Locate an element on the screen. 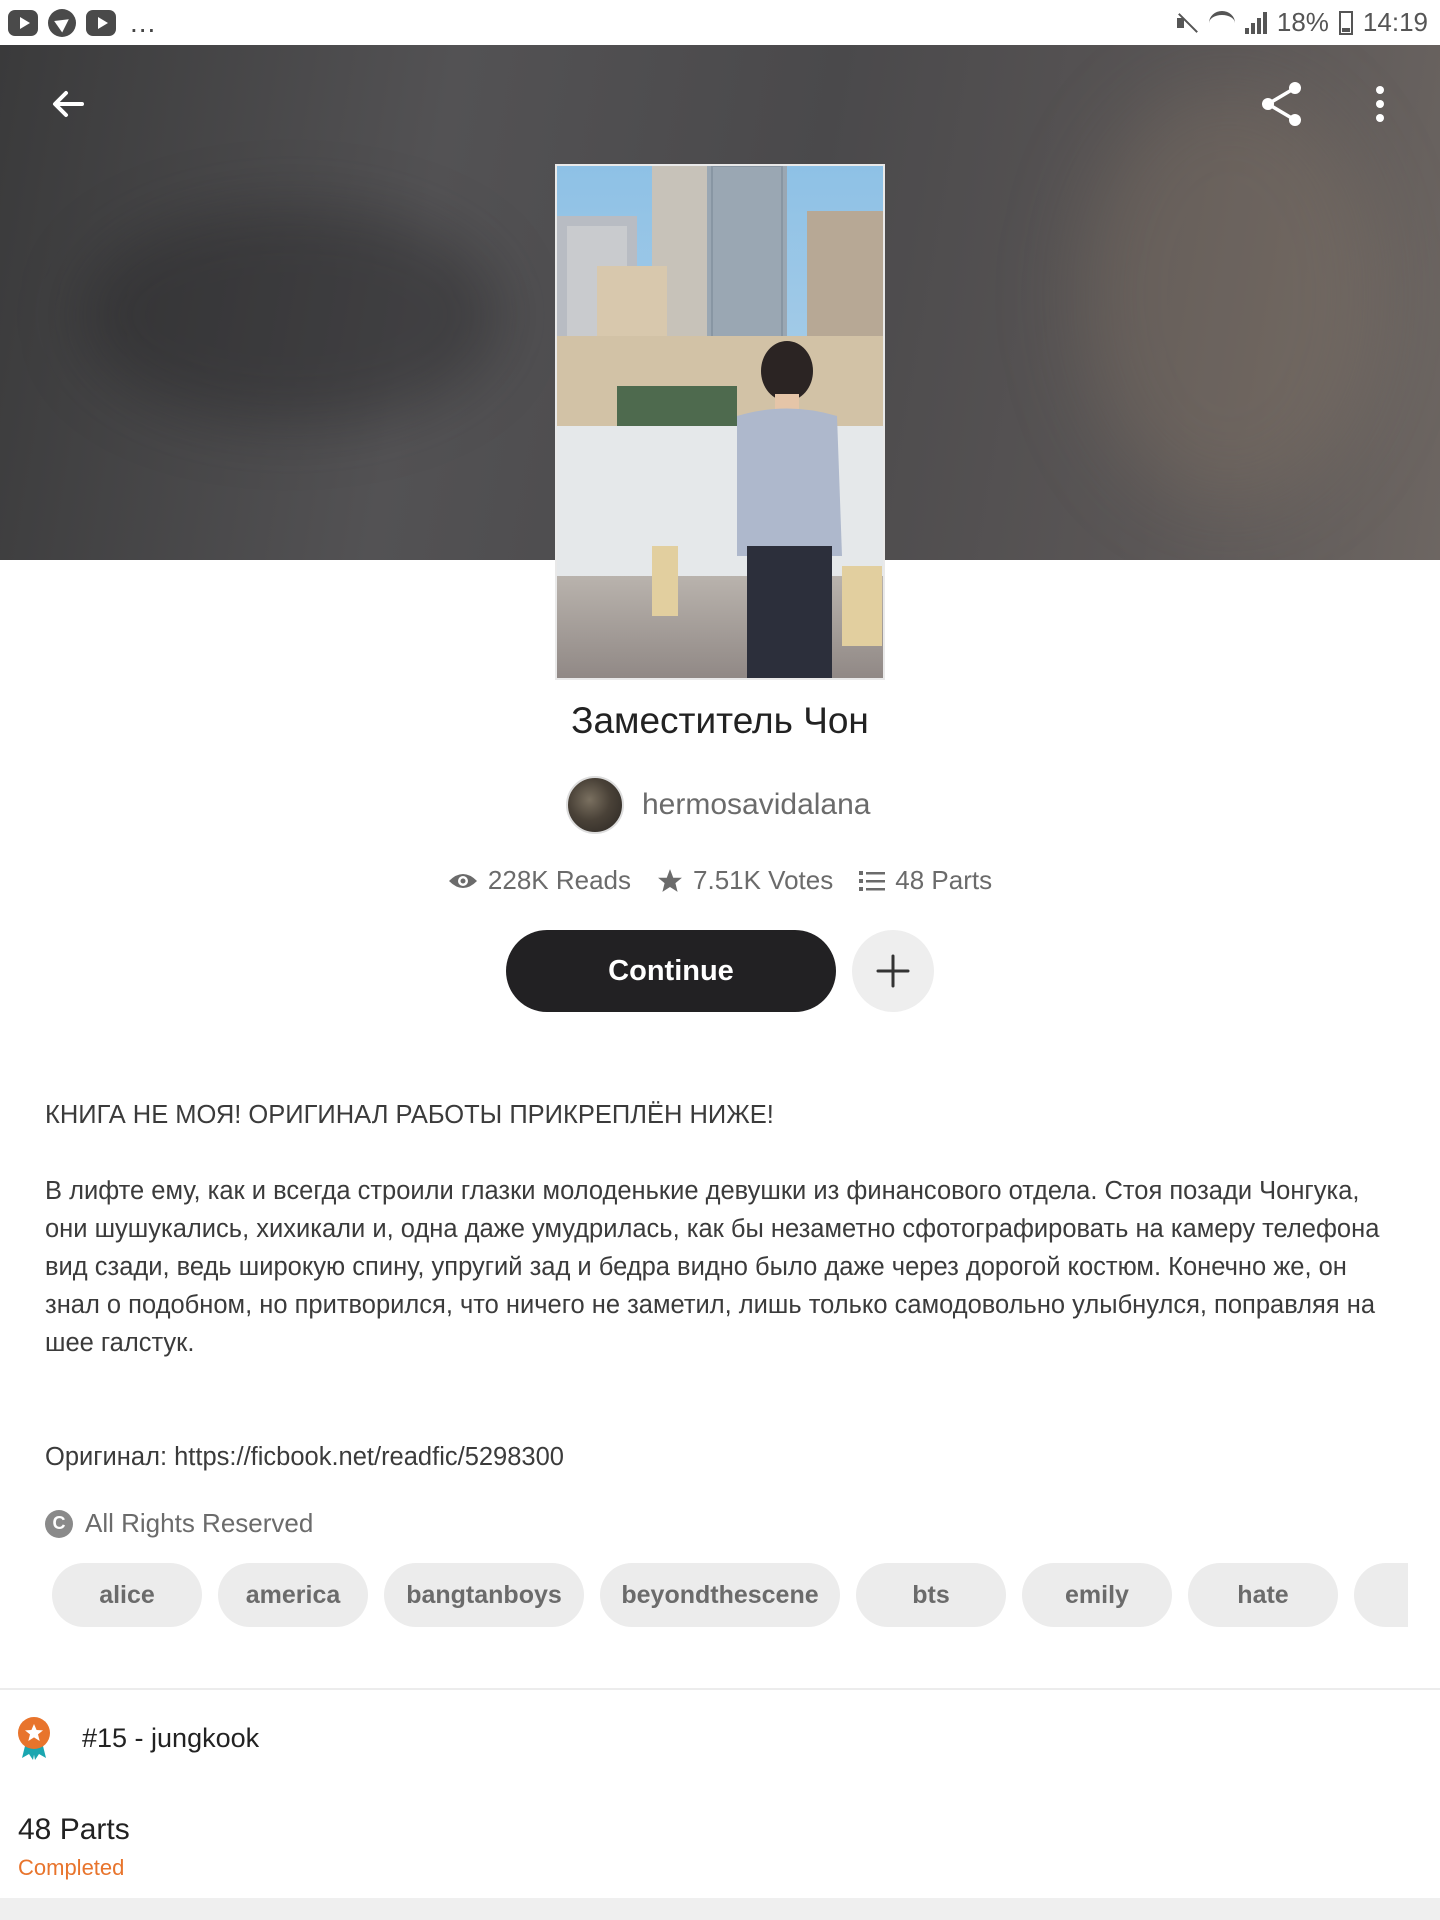 Image resolution: width=1440 pixels, height=1920 pixels. telegram-icon is located at coordinates (62, 22).